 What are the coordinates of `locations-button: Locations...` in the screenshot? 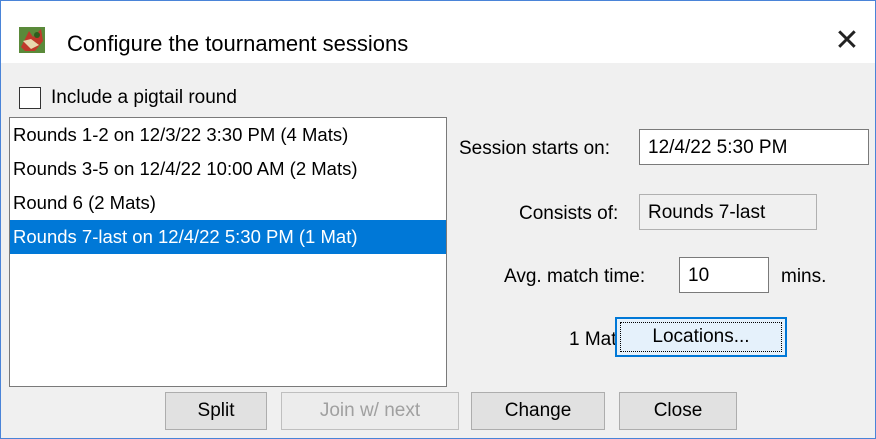 It's located at (701, 337).